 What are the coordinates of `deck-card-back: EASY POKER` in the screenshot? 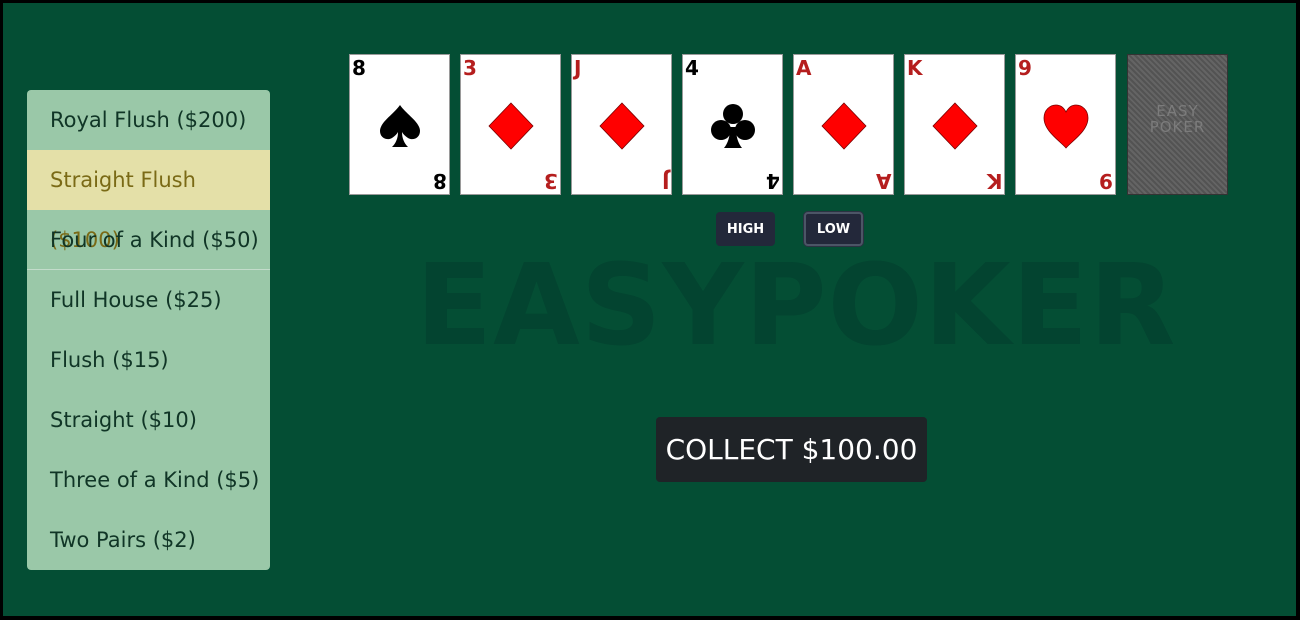 It's located at (1177, 124).